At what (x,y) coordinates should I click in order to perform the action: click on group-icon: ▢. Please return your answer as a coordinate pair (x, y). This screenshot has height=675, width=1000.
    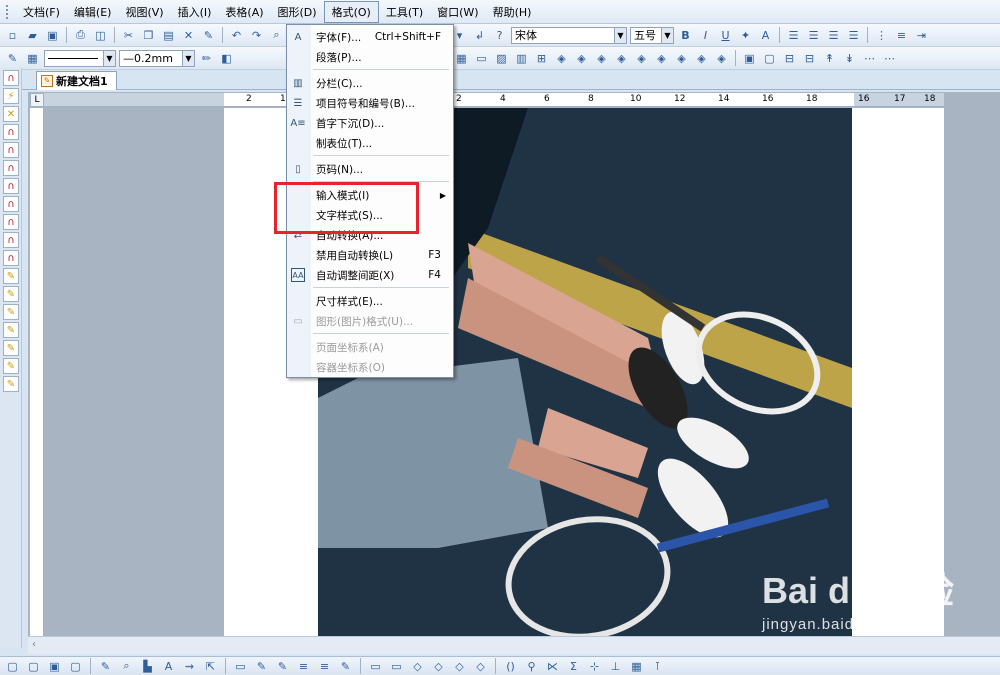
    Looking at the image, I should click on (769, 58).